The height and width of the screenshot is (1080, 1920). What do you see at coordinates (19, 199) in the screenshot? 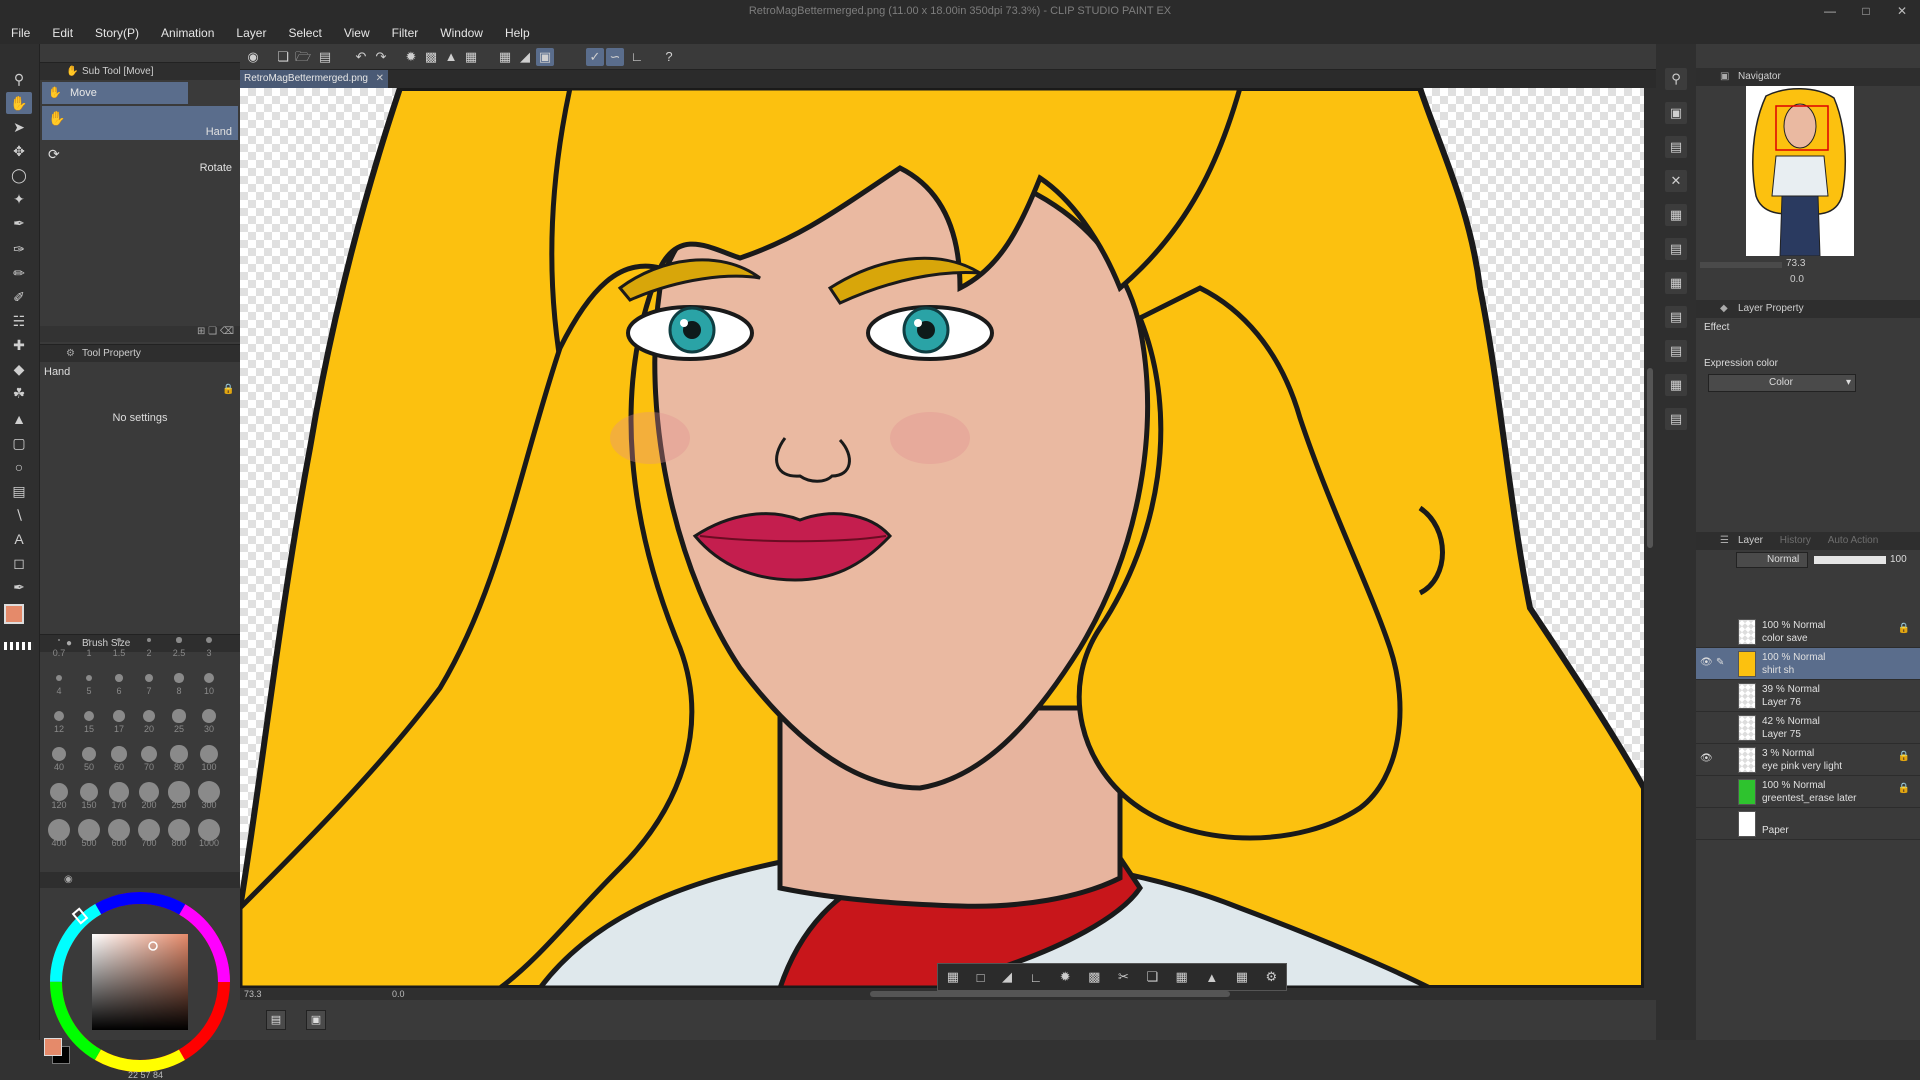
I see `magic-wand-icon: ✦` at bounding box center [19, 199].